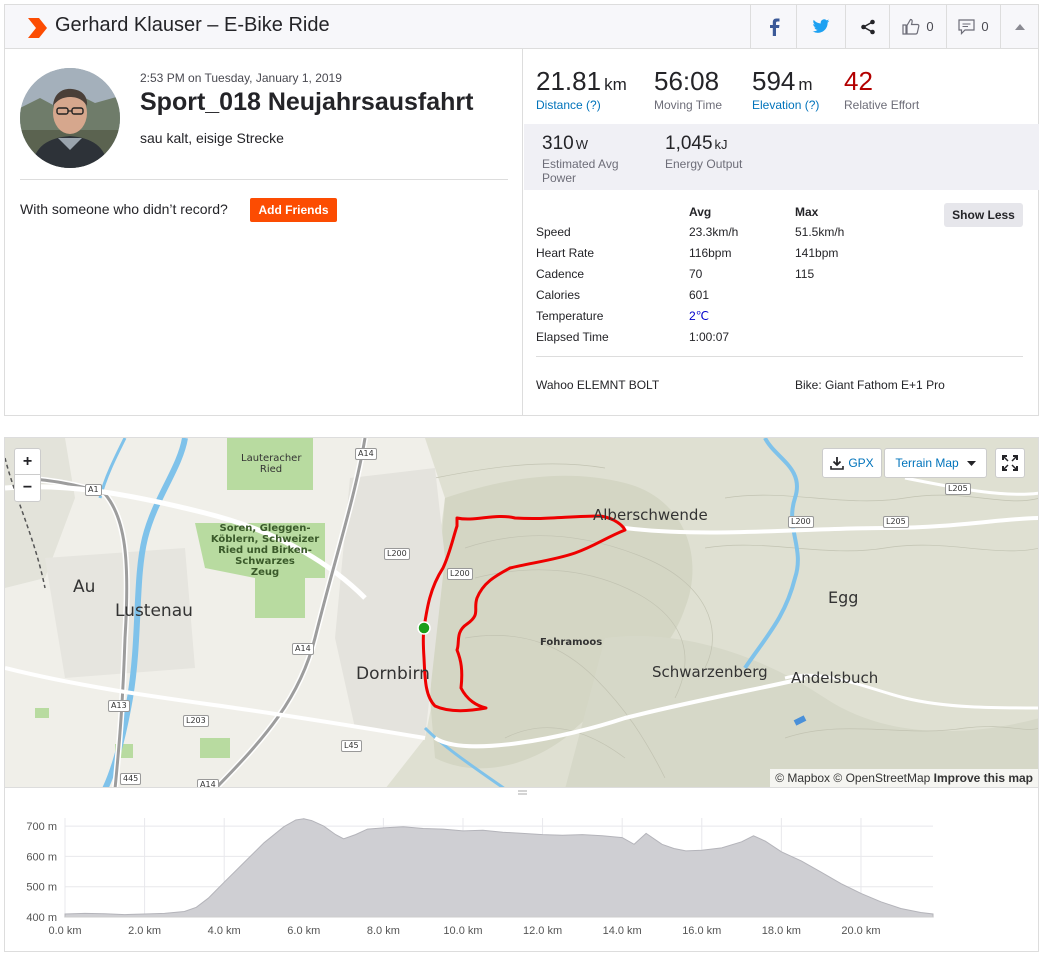 Image resolution: width=1042 pixels, height=957 pixels. What do you see at coordinates (881, 778) in the screenshot?
I see `osm-credit: © OpenStreetMap` at bounding box center [881, 778].